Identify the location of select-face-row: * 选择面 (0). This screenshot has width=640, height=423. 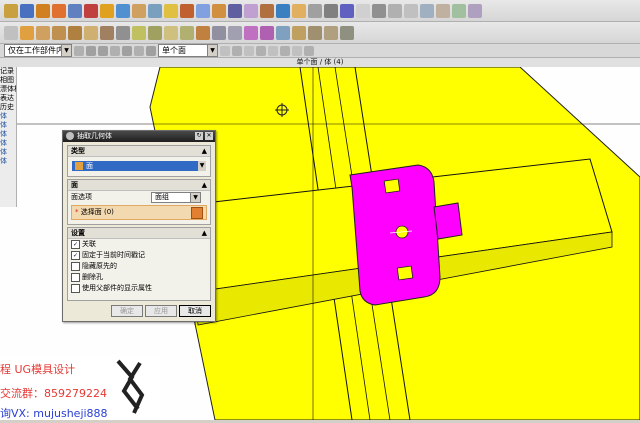
(139, 212).